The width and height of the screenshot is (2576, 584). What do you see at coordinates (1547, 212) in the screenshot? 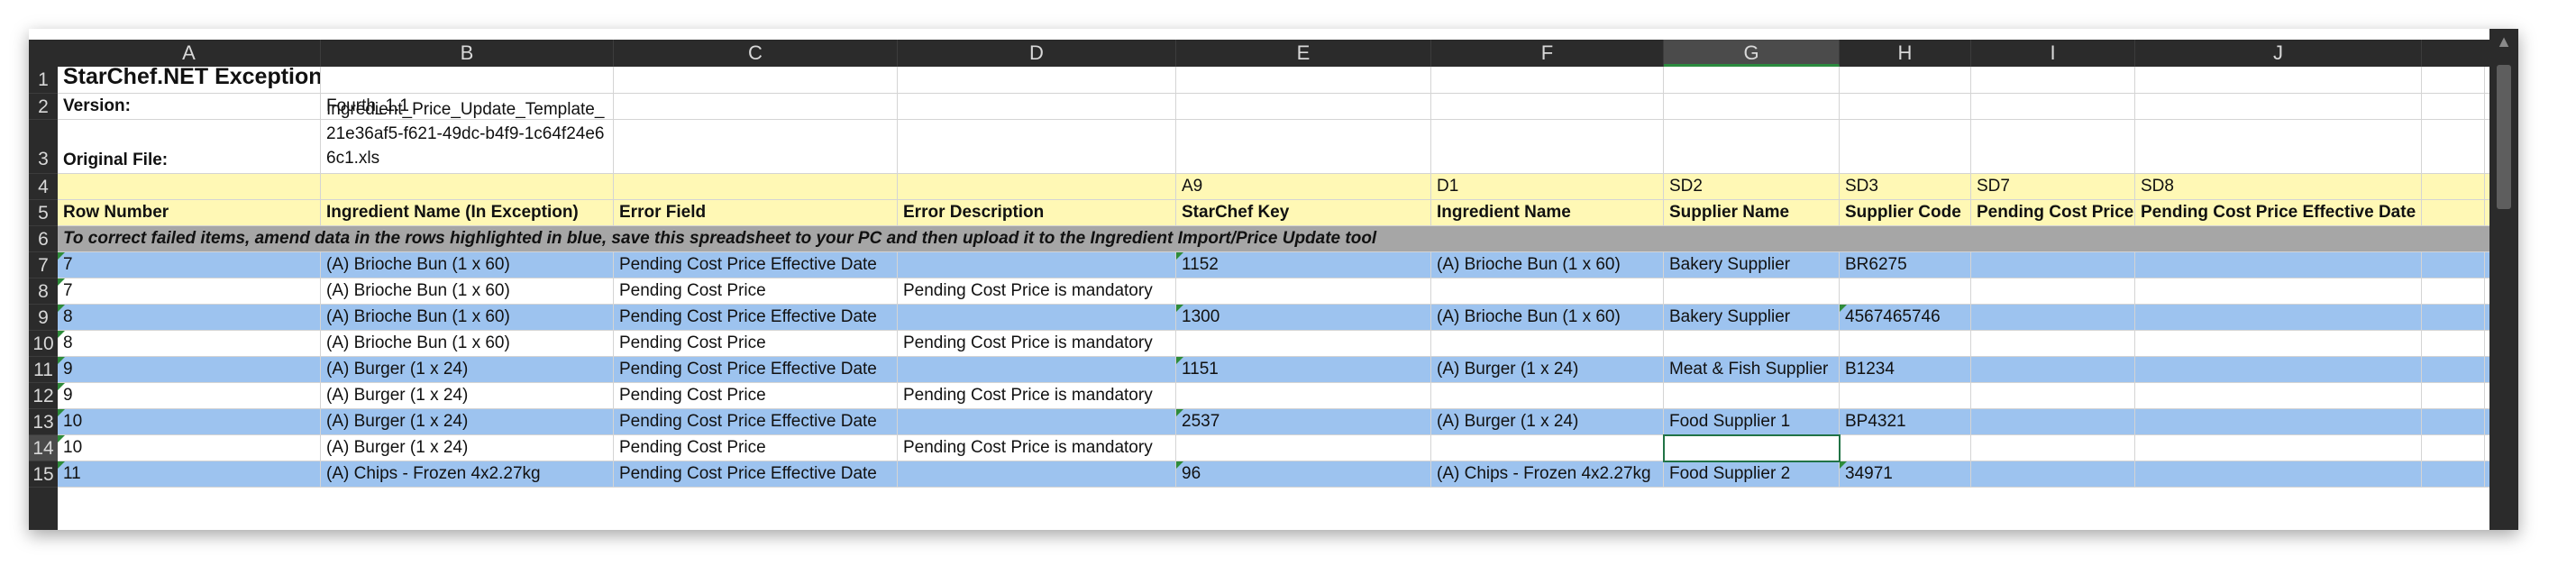
I see `header-cell-f: Ingredient Name` at bounding box center [1547, 212].